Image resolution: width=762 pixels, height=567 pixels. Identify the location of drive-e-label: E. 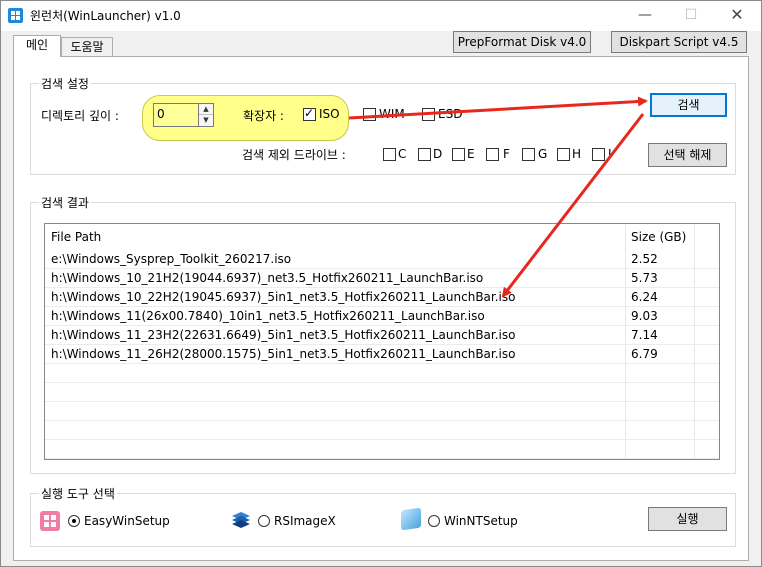
(471, 154).